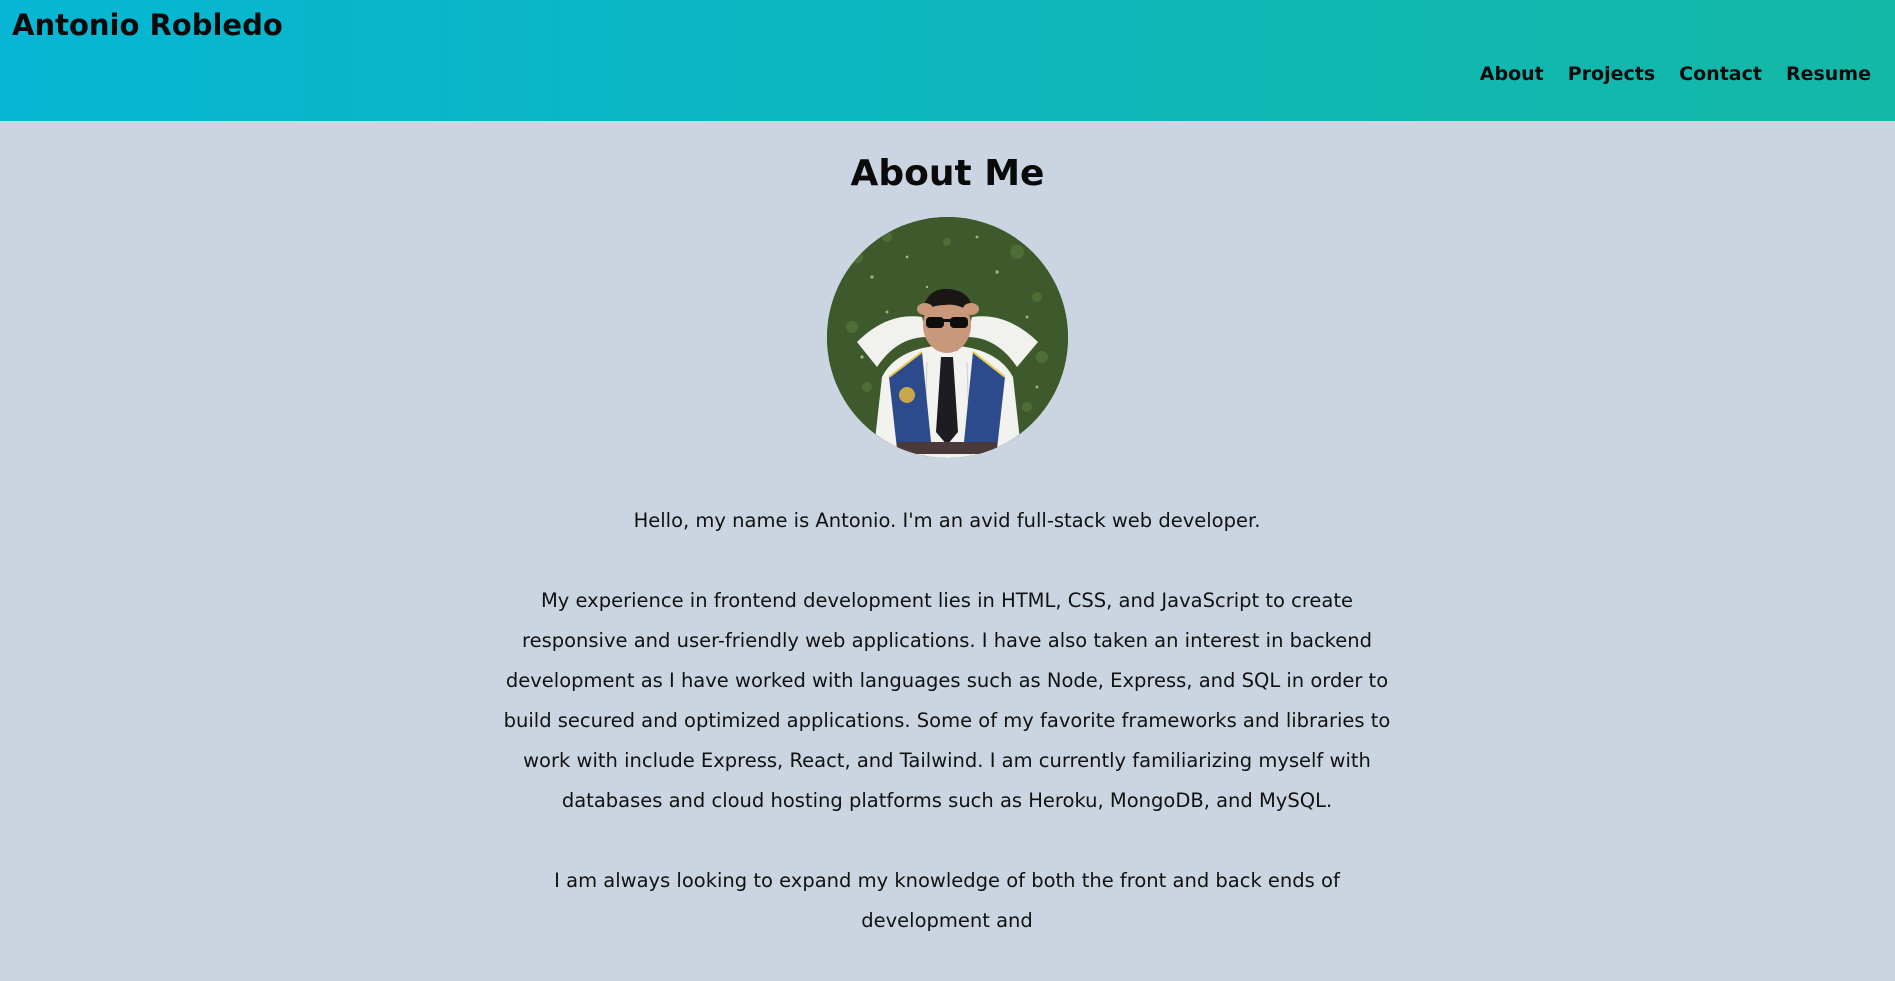 This screenshot has height=981, width=1895. Describe the element at coordinates (147, 25) in the screenshot. I see `site-name: Antonio Robledo` at that location.